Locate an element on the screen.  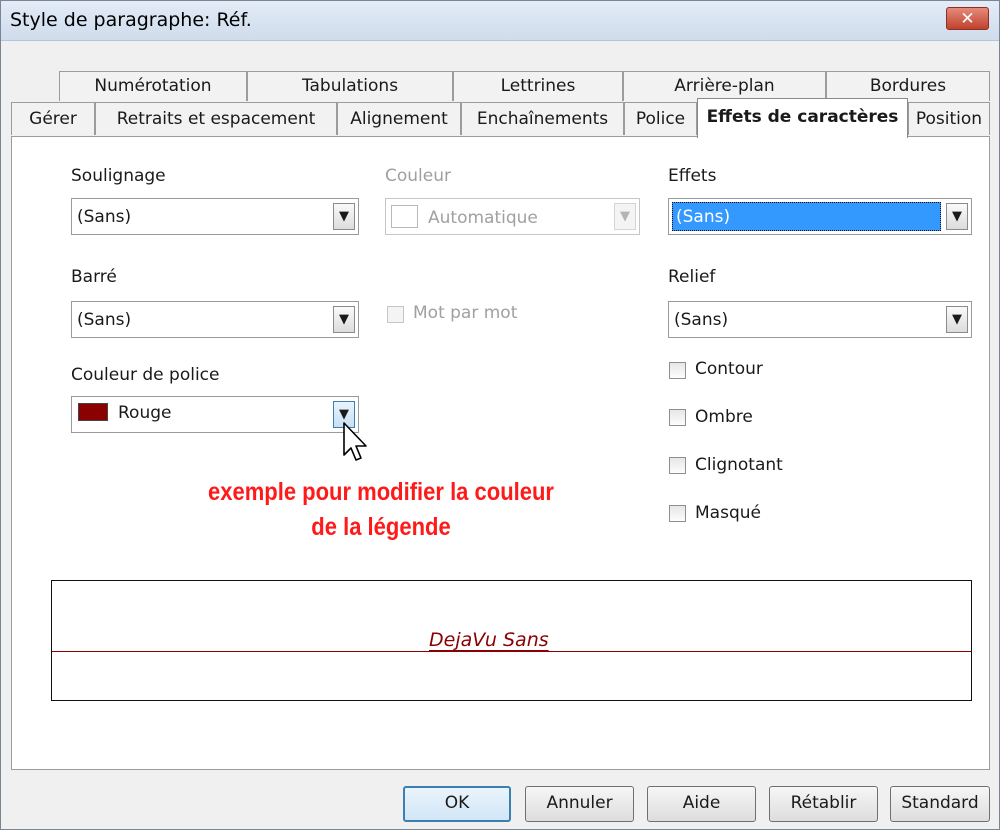
preview-text: DejaVu Sans is located at coordinates (489, 640).